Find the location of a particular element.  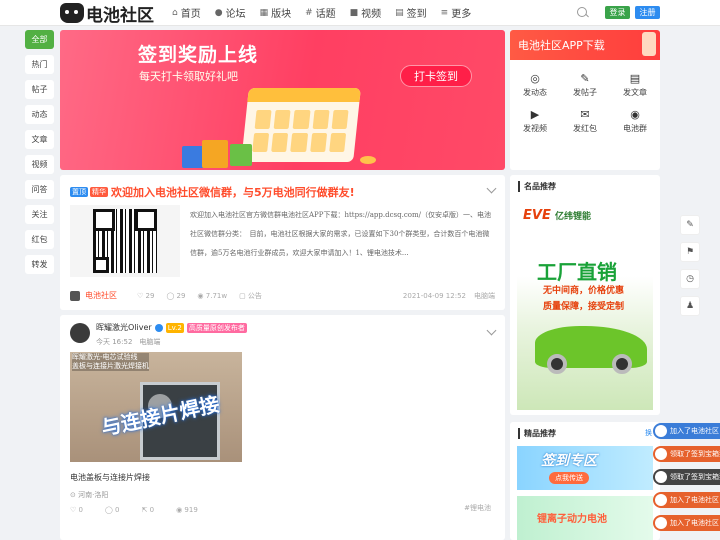

post-thread-button: ✎ 发帖子 is located at coordinates (585, 85).